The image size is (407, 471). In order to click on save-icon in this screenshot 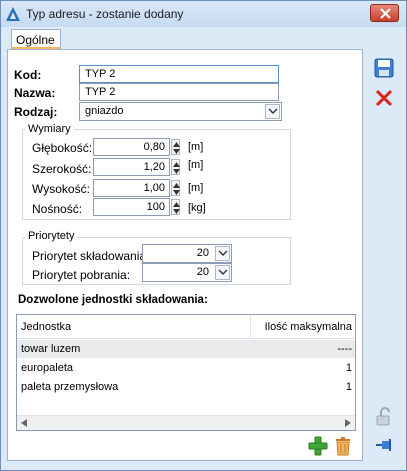, I will do `click(384, 68)`.